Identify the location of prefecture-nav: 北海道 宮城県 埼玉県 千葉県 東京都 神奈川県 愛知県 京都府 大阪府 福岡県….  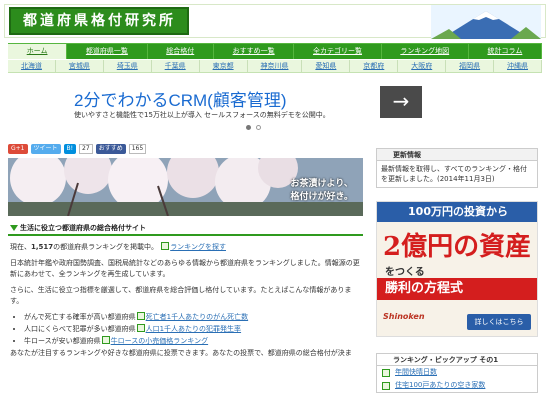
(275, 66).